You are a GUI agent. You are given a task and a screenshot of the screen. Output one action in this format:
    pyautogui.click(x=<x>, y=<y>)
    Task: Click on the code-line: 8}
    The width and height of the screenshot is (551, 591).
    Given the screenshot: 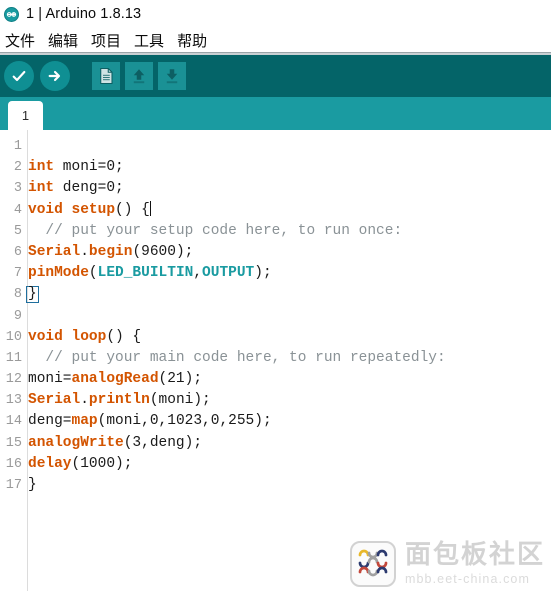 What is the action you would take?
    pyautogui.click(x=275, y=294)
    